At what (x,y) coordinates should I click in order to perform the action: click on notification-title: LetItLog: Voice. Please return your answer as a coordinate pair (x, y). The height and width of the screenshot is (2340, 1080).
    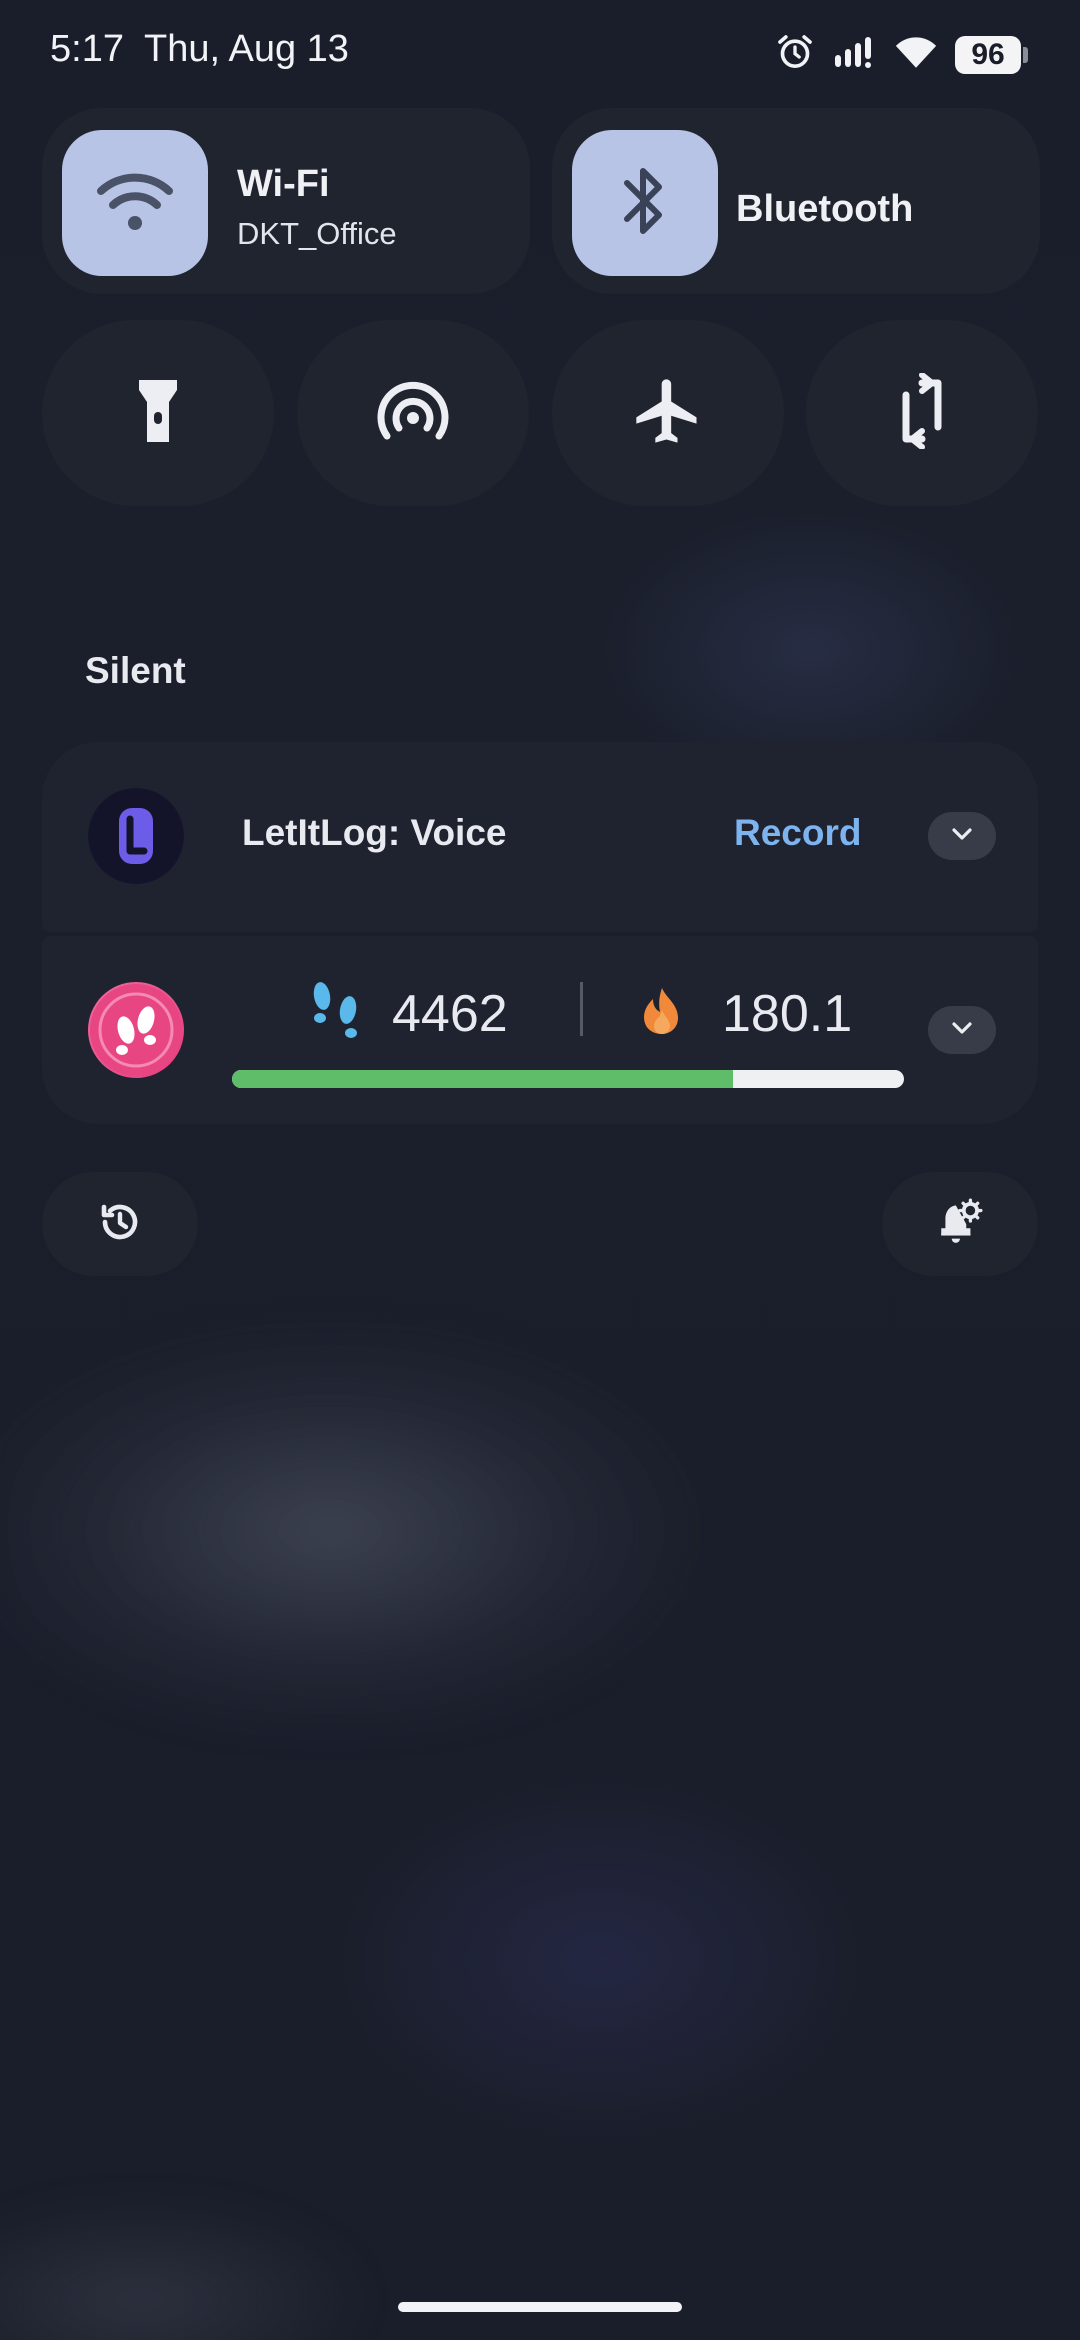
    Looking at the image, I should click on (374, 832).